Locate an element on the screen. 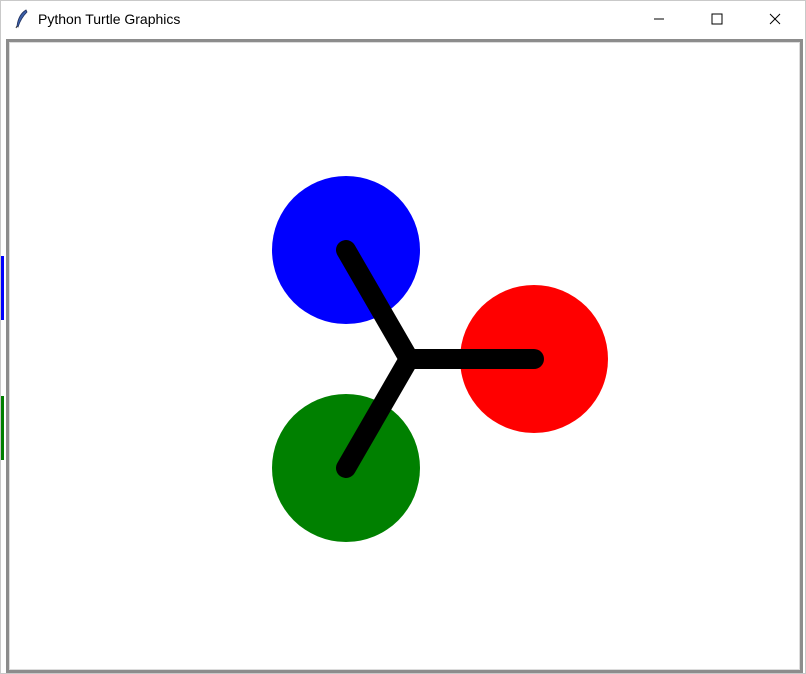  turtle-pen-lines is located at coordinates (440, 359).